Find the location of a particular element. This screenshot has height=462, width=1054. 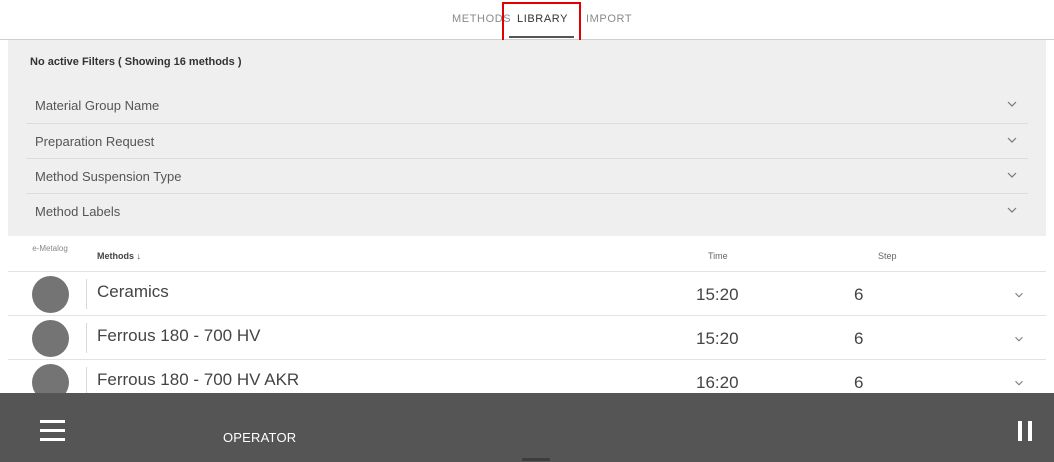

filter-summary: No active Filters ( Showing 16 methods ) is located at coordinates (136, 62).